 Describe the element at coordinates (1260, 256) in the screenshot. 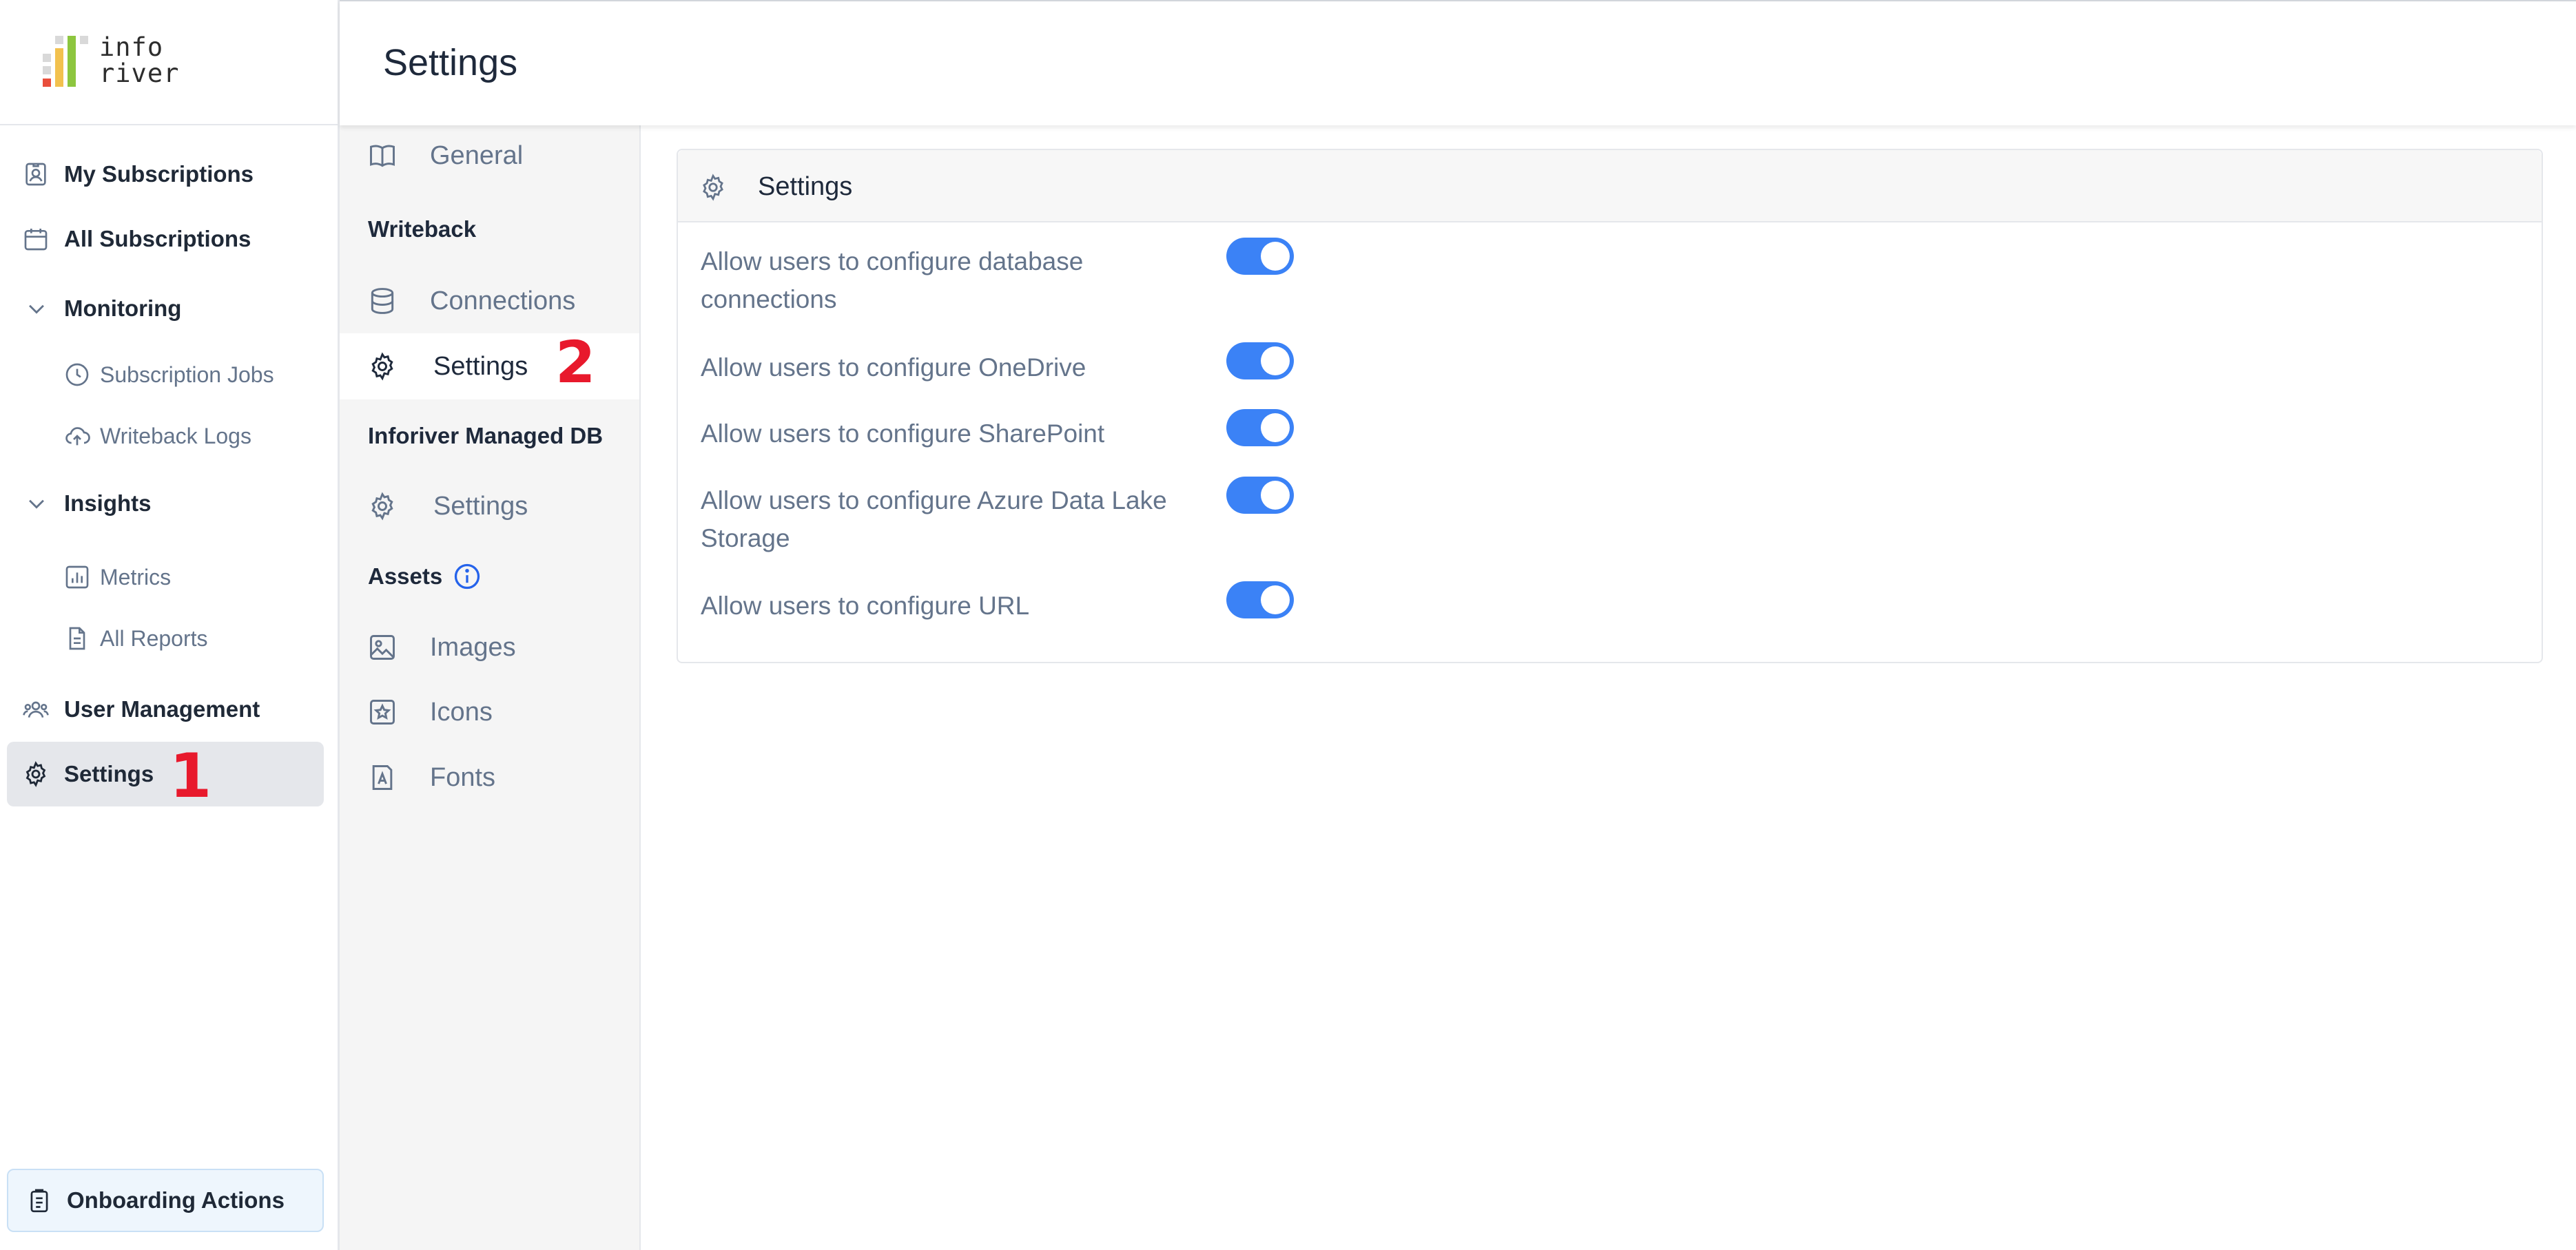

I see `toggle-database-connections` at that location.